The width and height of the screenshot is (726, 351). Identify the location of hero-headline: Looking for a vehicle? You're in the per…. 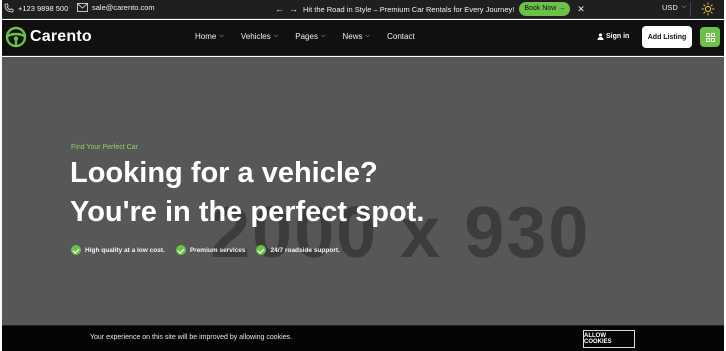
(247, 193).